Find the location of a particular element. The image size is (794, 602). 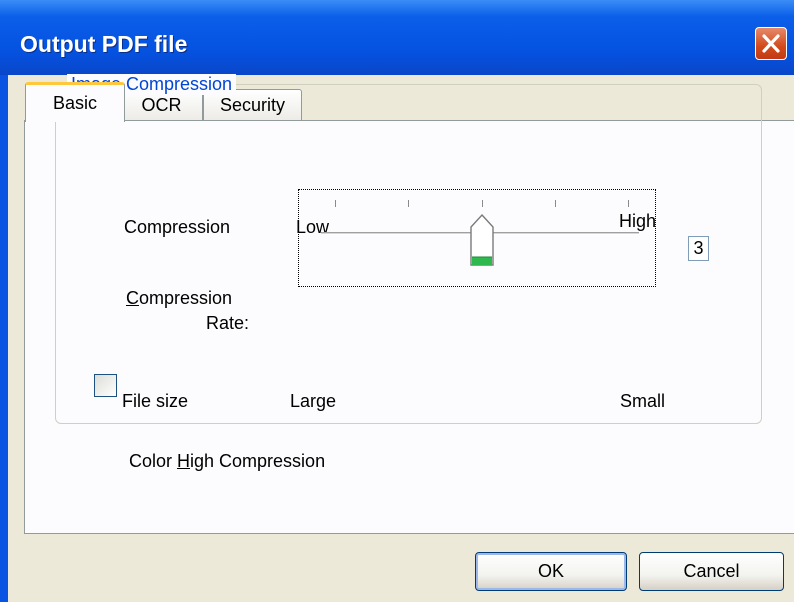

tab-basic-label: Basic is located at coordinates (74, 103).